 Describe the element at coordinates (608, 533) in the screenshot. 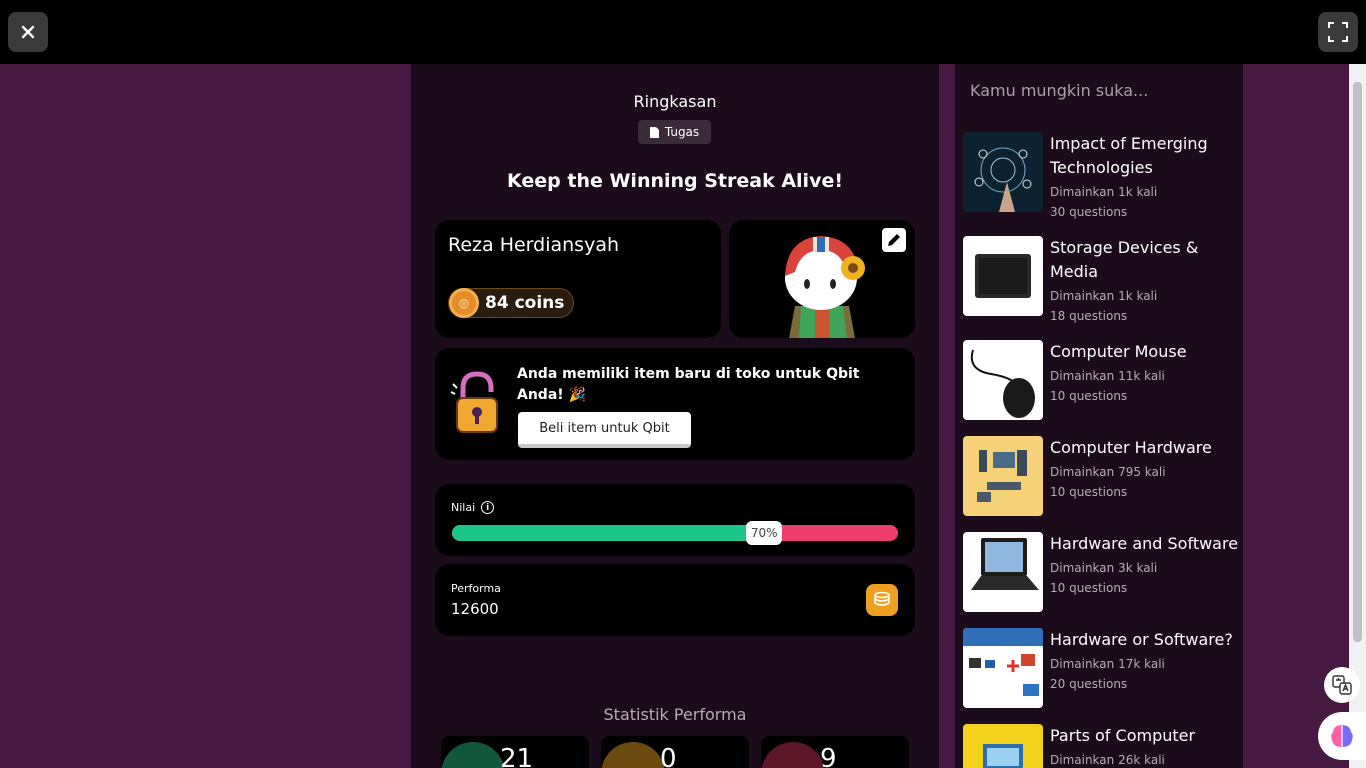

I see `score-progress-fill` at that location.